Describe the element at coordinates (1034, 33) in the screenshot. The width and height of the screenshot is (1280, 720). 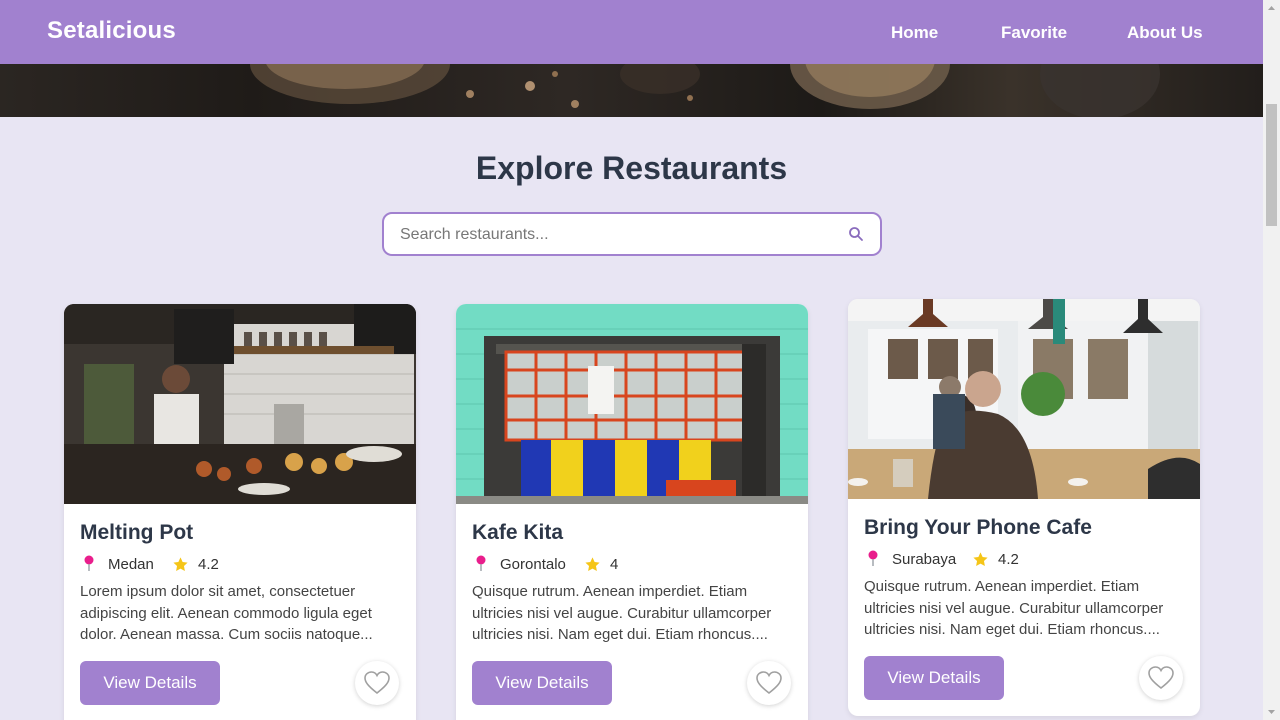
I see `nav-favorite-link: Favorite` at that location.